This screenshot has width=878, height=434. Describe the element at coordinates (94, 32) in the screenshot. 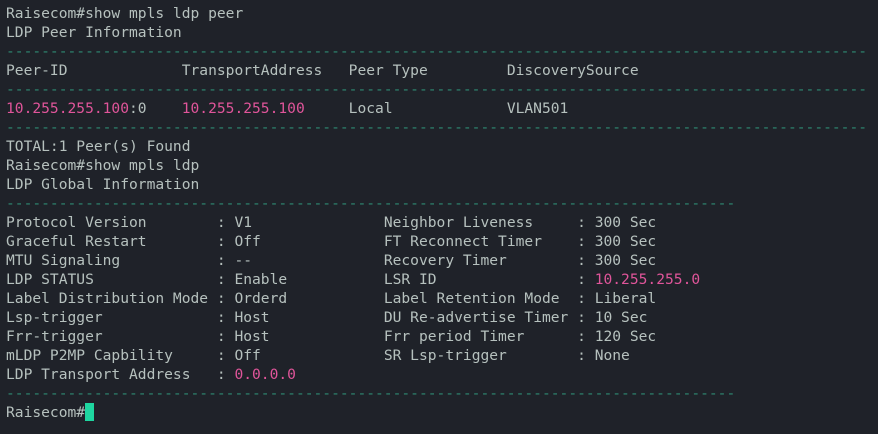

I see `peer-info-title: LDP Peer Information` at that location.